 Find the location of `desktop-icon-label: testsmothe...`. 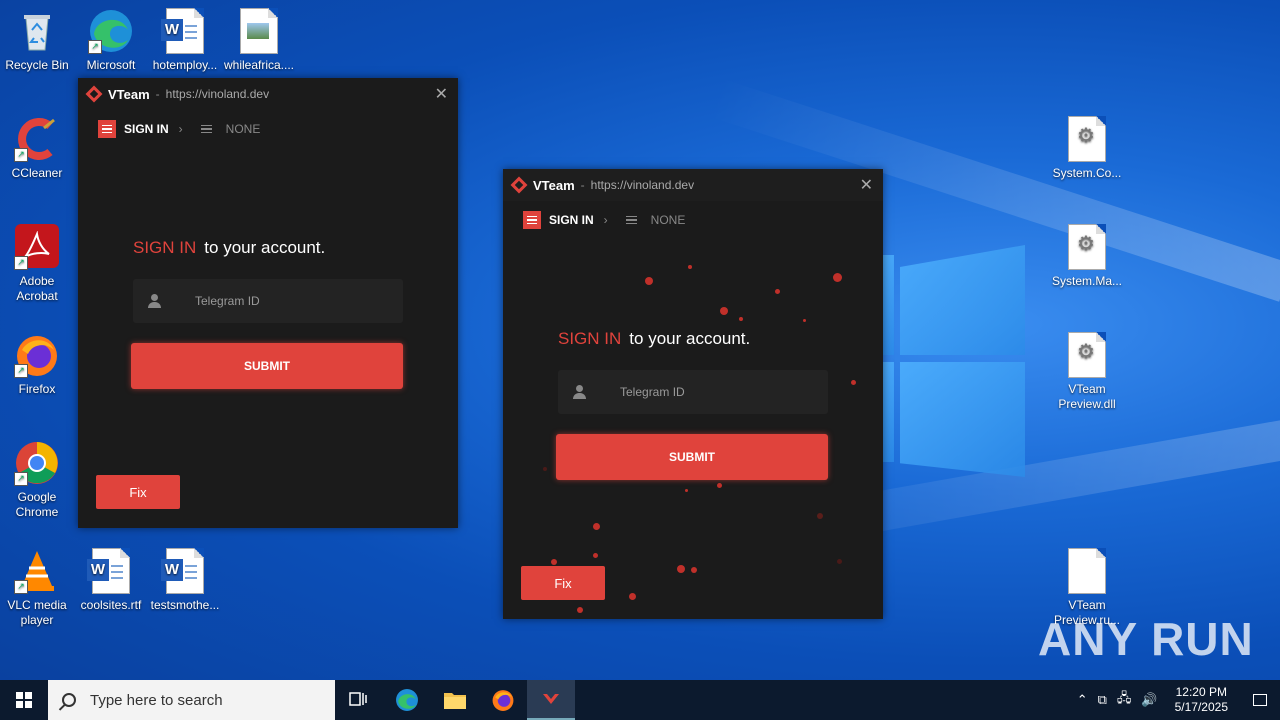

desktop-icon-label: testsmothe... is located at coordinates (185, 605).